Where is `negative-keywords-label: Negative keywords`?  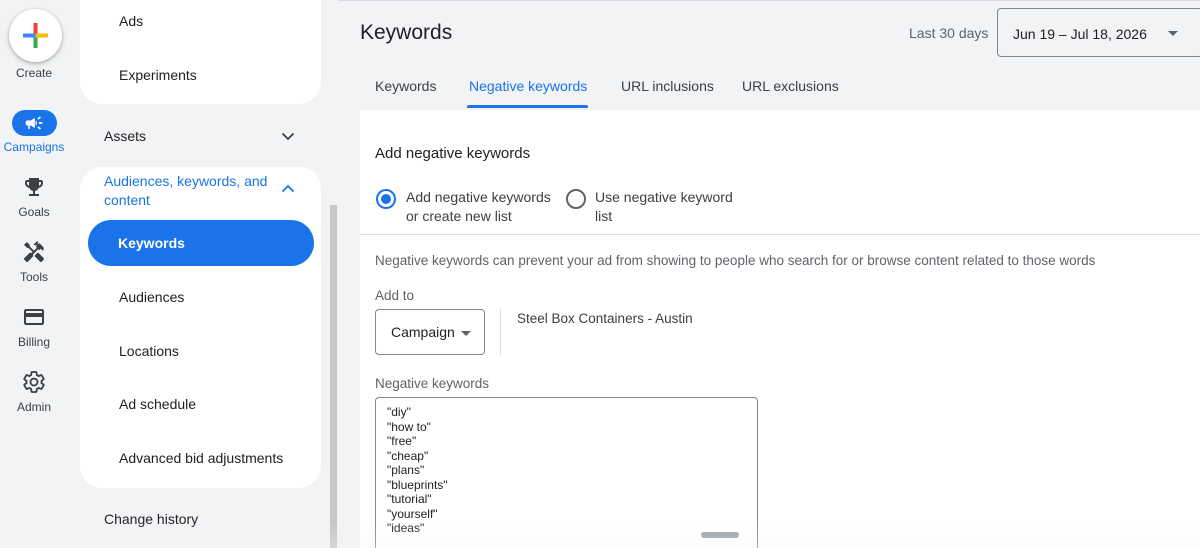 negative-keywords-label: Negative keywords is located at coordinates (432, 383).